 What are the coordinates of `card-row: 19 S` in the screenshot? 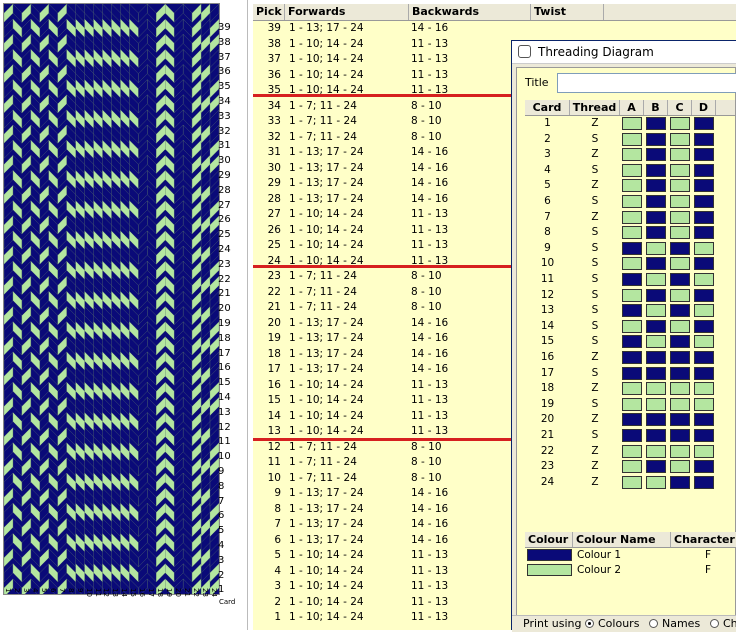 It's located at (630, 405).